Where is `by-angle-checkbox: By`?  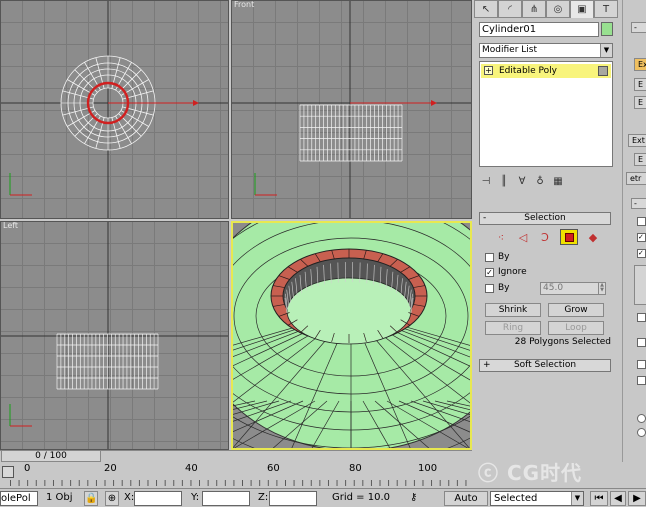 by-angle-checkbox: By is located at coordinates (497, 288).